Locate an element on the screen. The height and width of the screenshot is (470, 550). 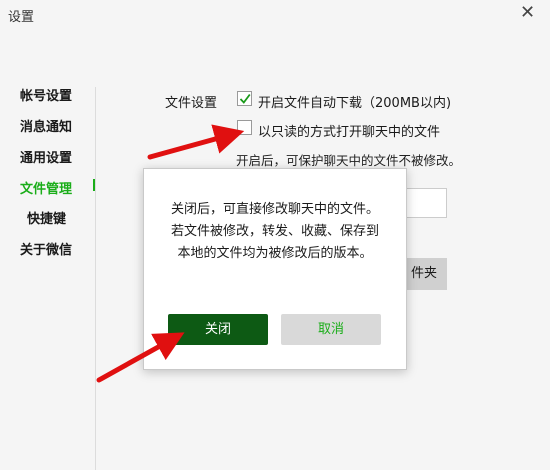
close-icon: ✕ is located at coordinates (527, 13).